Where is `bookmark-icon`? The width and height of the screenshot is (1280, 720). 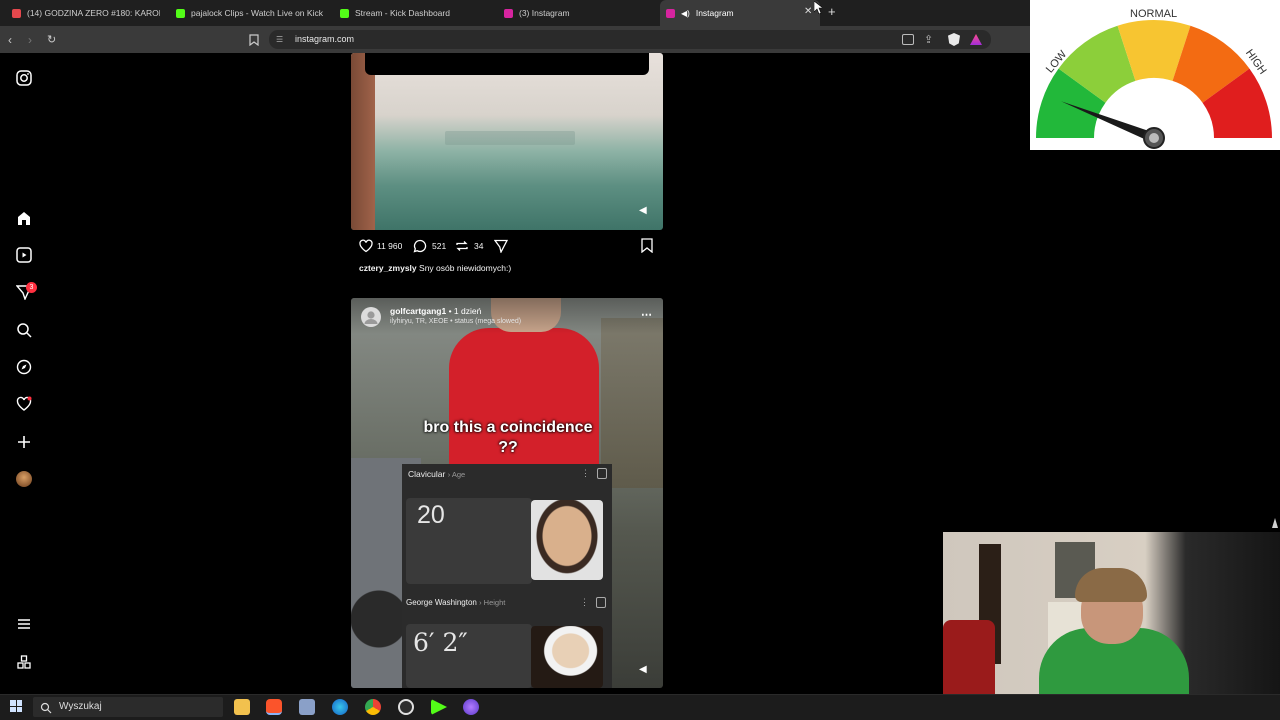
bookmark-icon is located at coordinates (254, 40).